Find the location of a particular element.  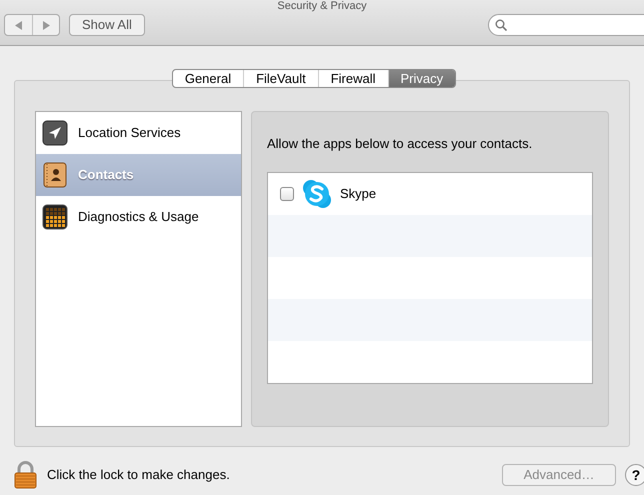

category-item: Location Services is located at coordinates (138, 133).